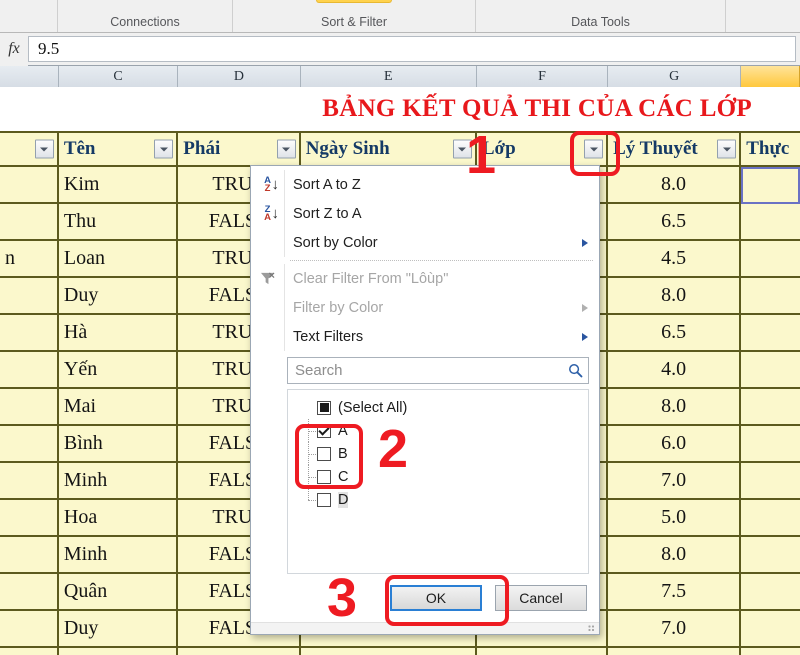 The image size is (800, 655). What do you see at coordinates (542, 76) in the screenshot?
I see `column-header-f: F` at bounding box center [542, 76].